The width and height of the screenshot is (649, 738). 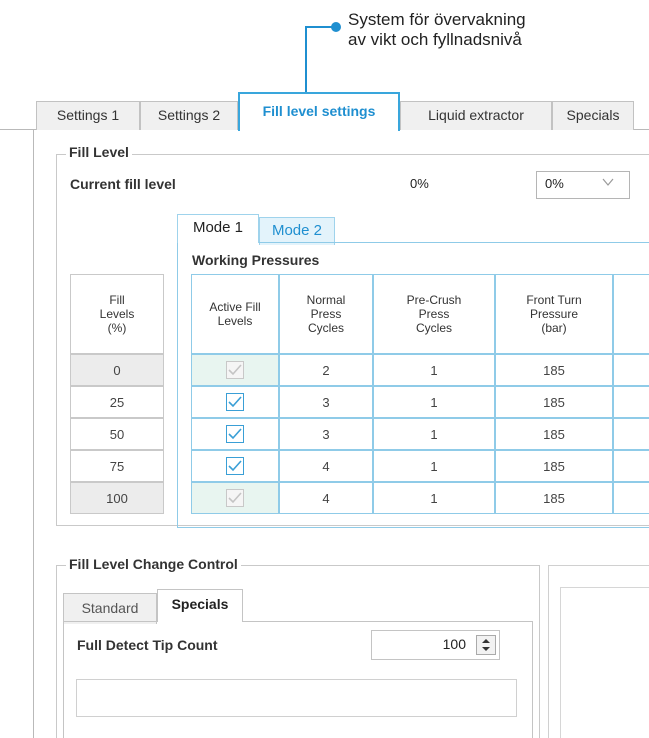 What do you see at coordinates (99, 152) in the screenshot?
I see `fill-level-group-title: Fill Level` at bounding box center [99, 152].